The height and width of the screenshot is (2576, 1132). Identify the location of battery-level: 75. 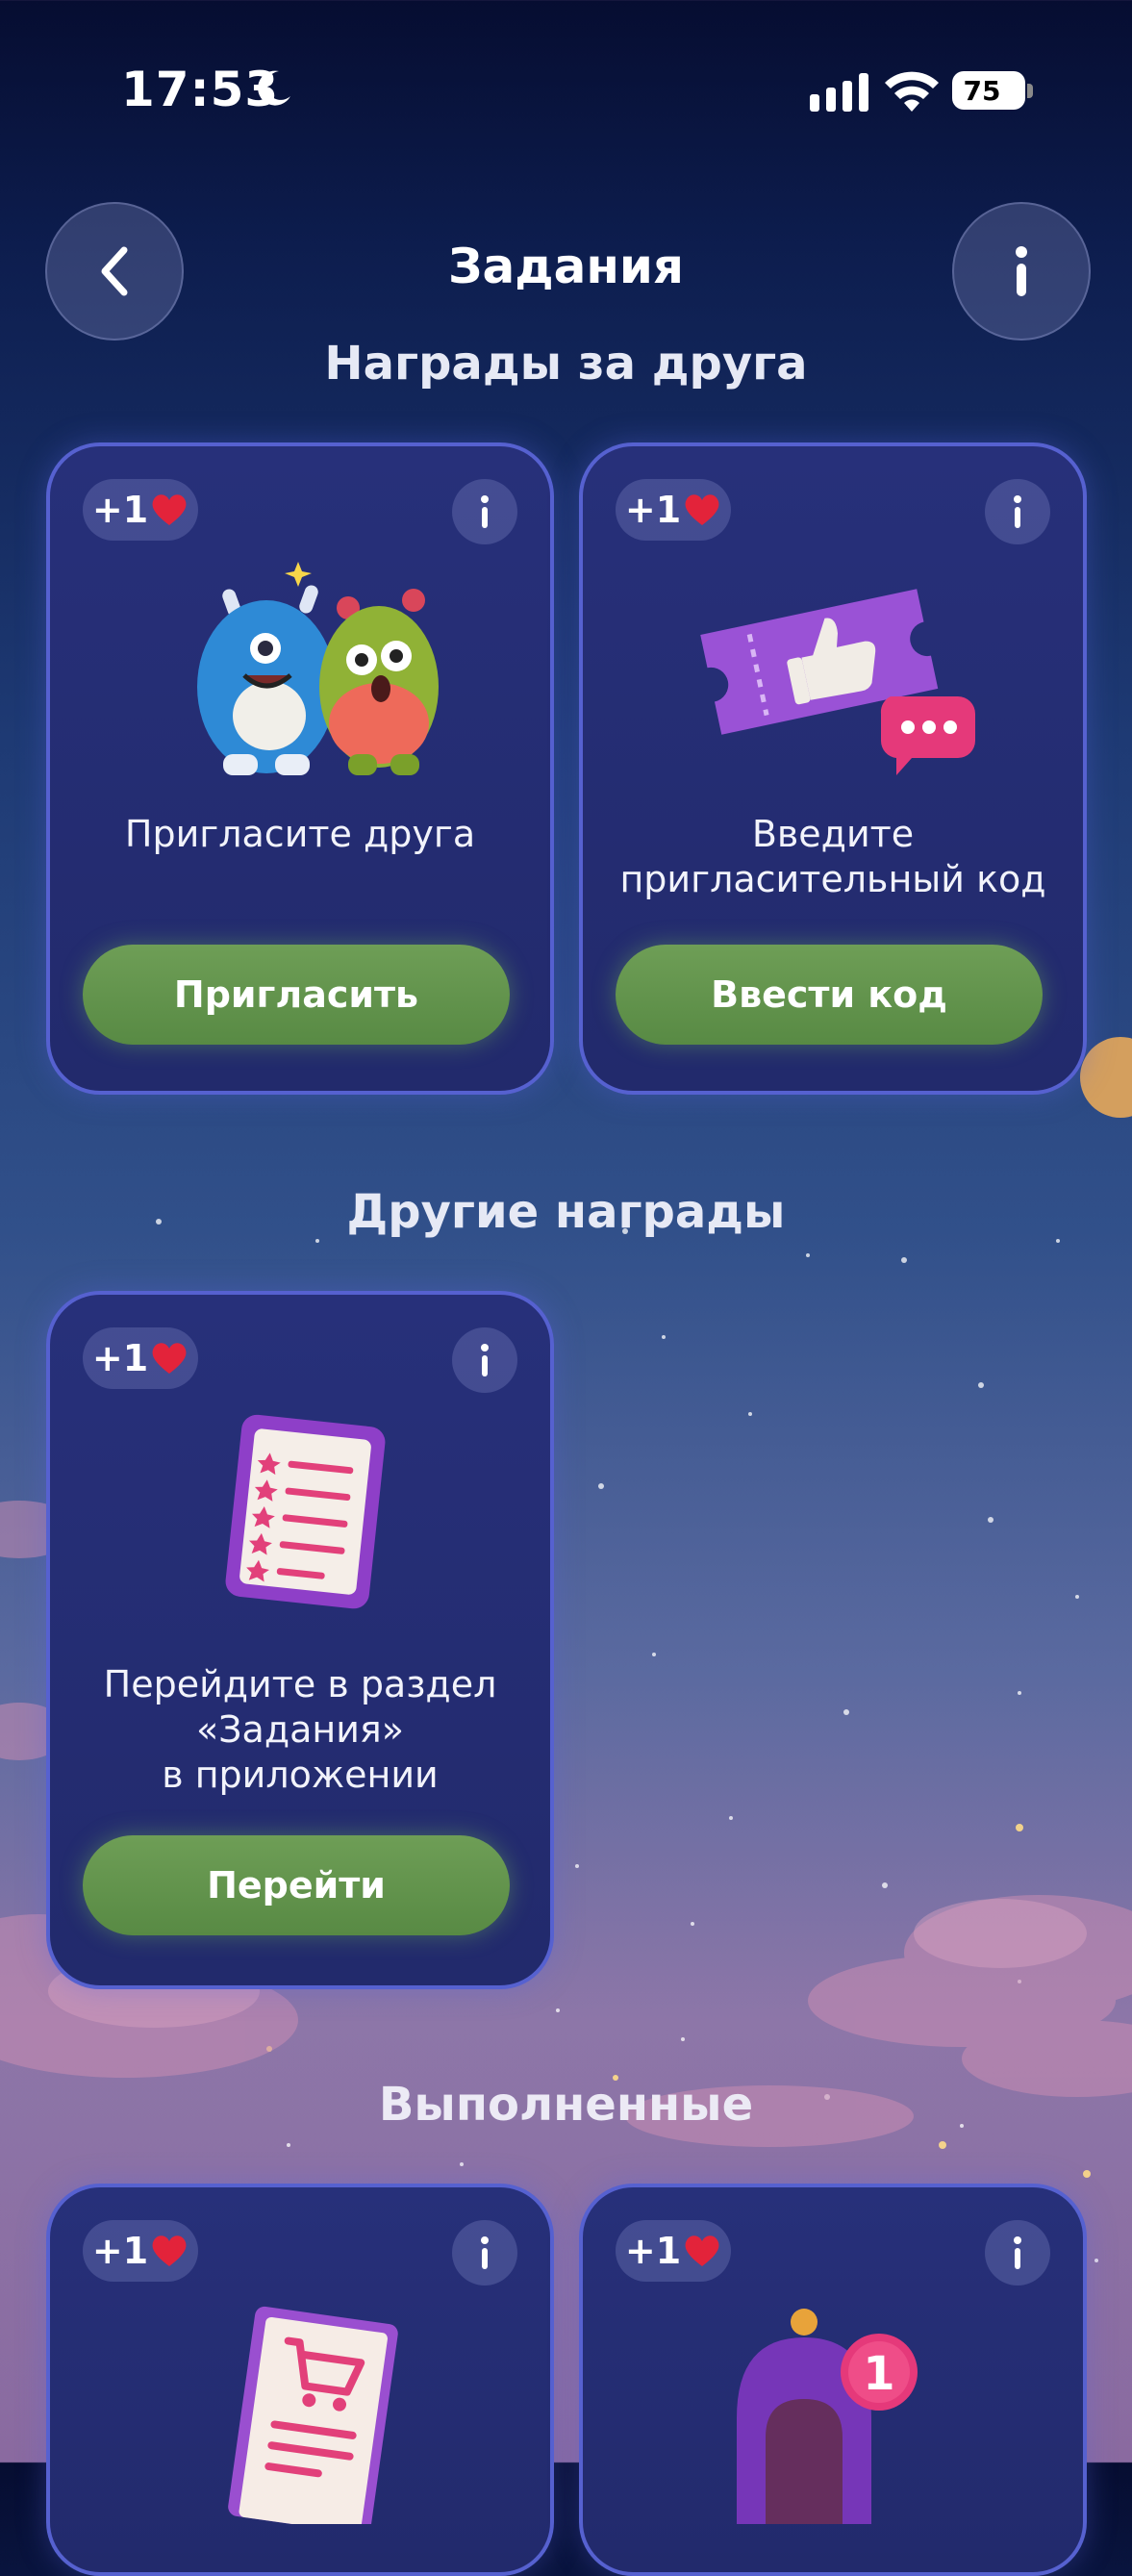
(982, 91).